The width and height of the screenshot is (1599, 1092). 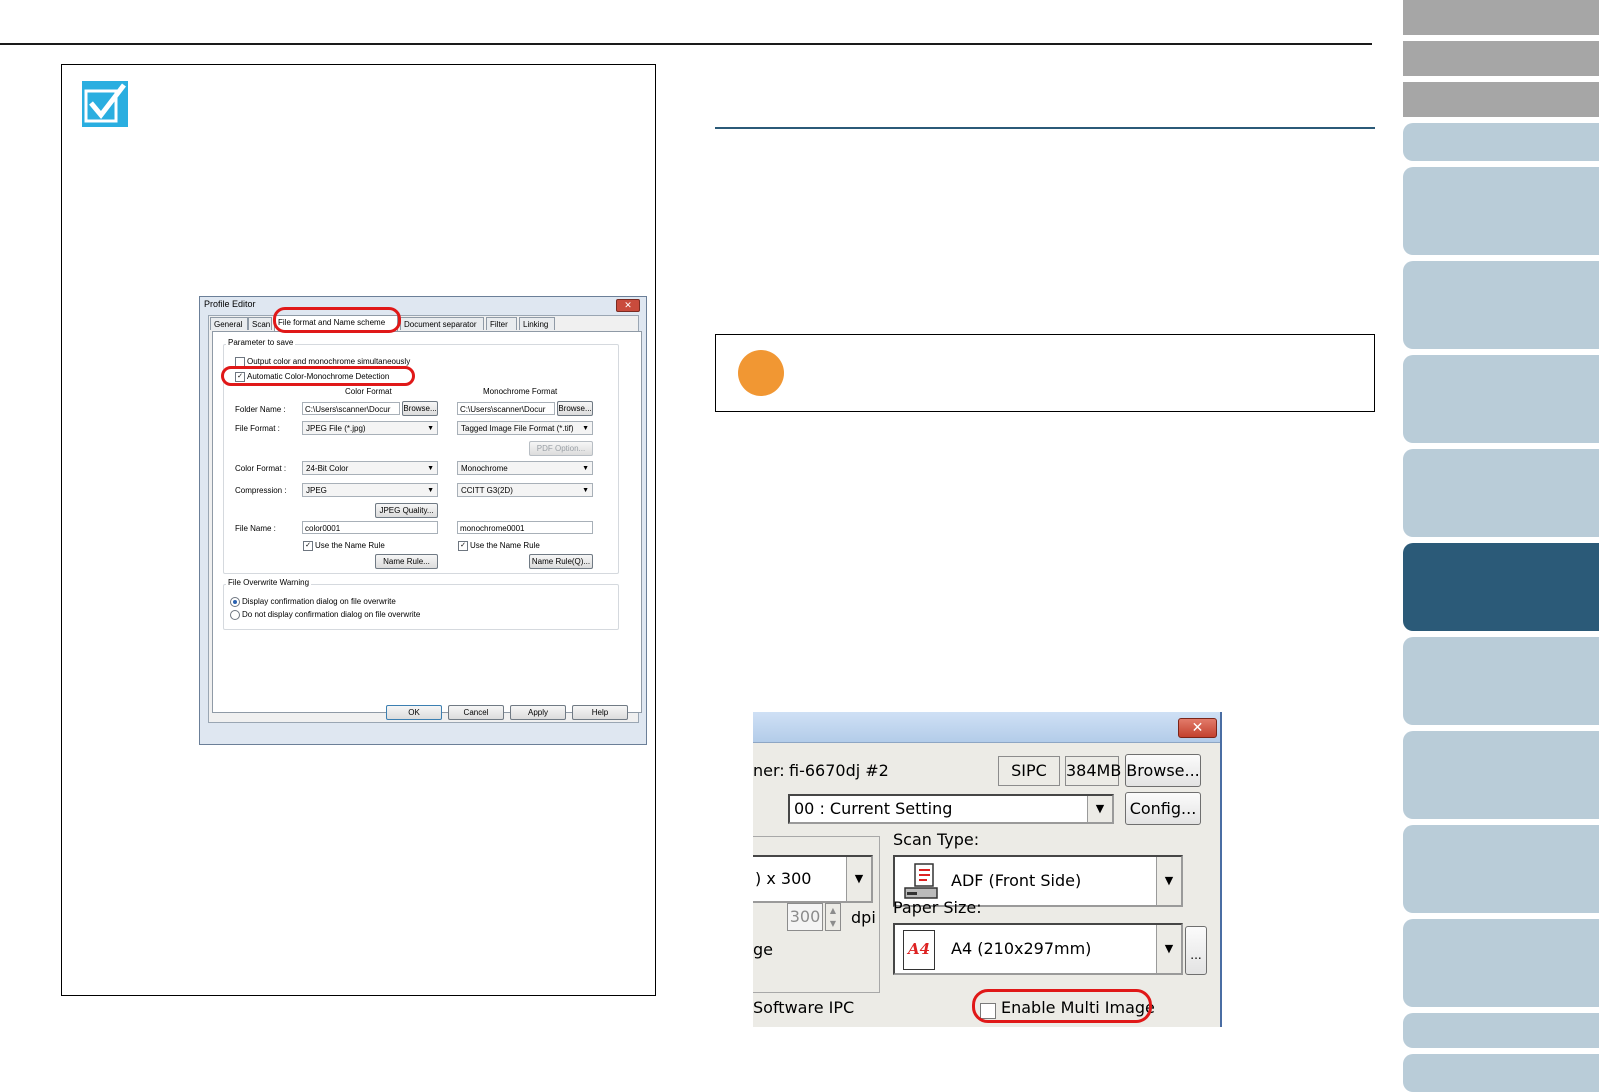 What do you see at coordinates (257, 428) in the screenshot?
I see `file-format-label: File Format :` at bounding box center [257, 428].